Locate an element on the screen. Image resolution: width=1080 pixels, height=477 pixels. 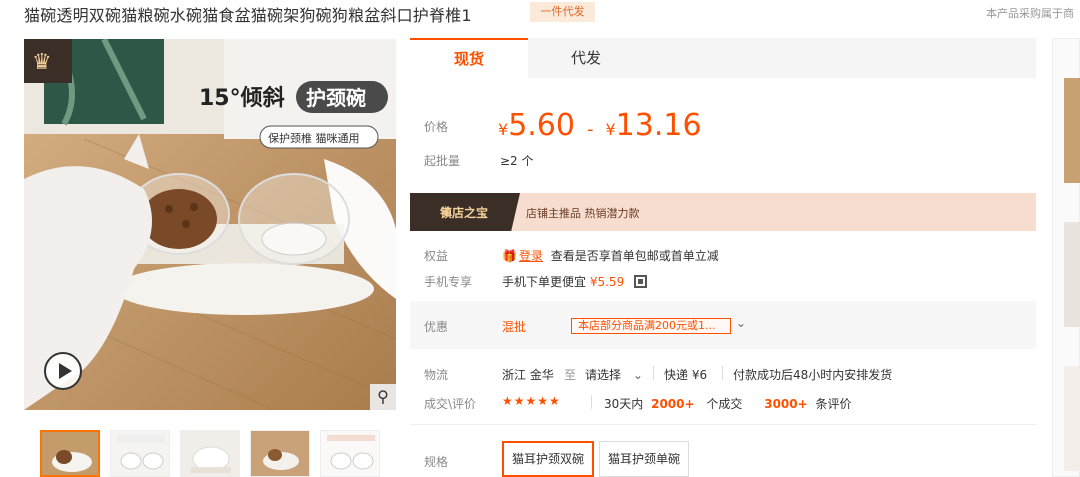
destination-select: 请选择 ⌄ is located at coordinates (614, 374).